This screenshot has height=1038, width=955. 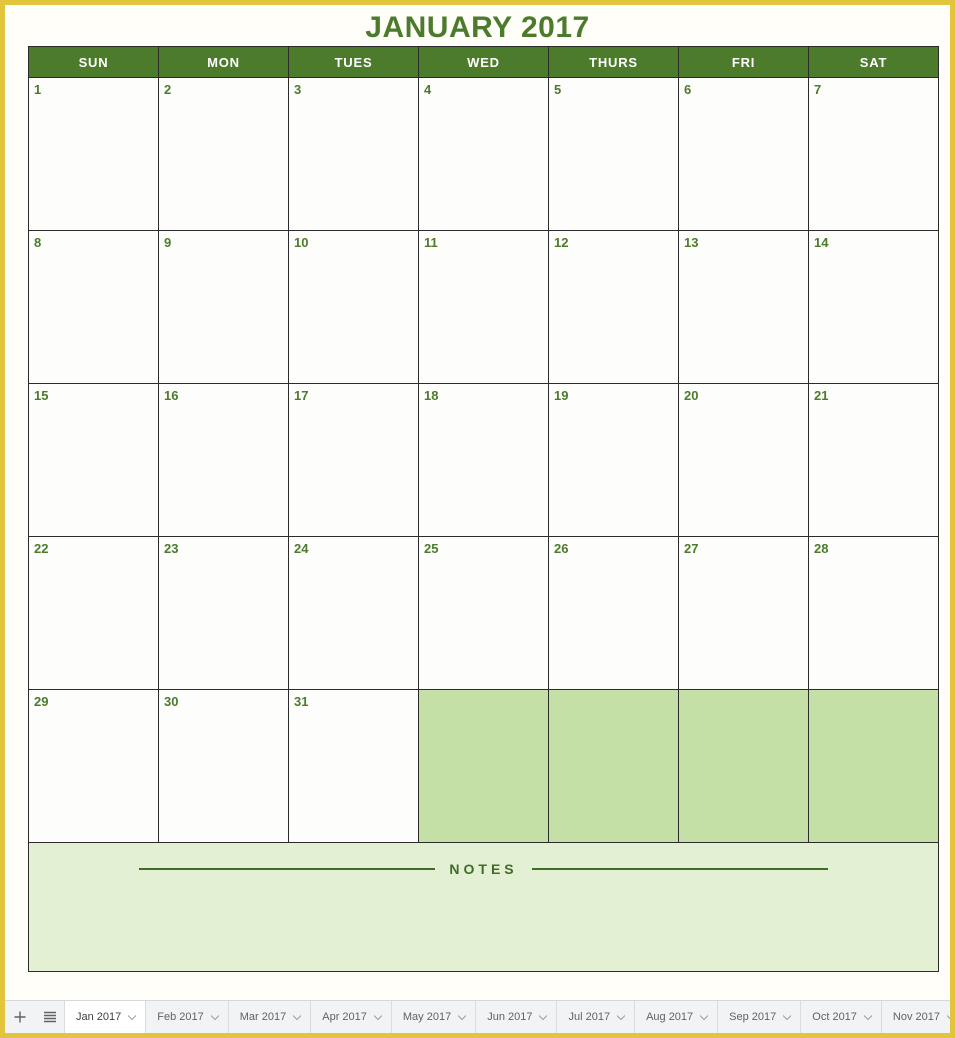 I want to click on day-number: 29, so click(x=41, y=701).